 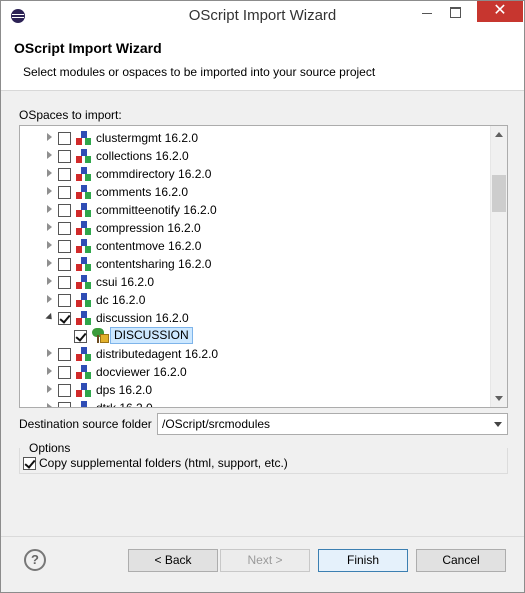 I want to click on destination-label: Destination source folder, so click(x=85, y=424).